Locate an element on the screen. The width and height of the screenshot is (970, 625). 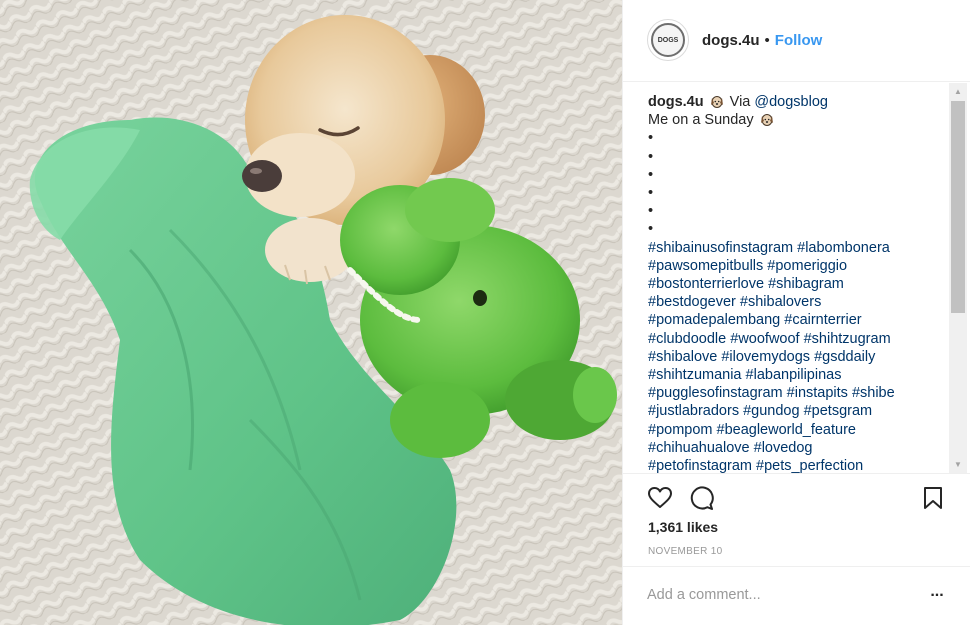
heart-icon is located at coordinates (660, 498).